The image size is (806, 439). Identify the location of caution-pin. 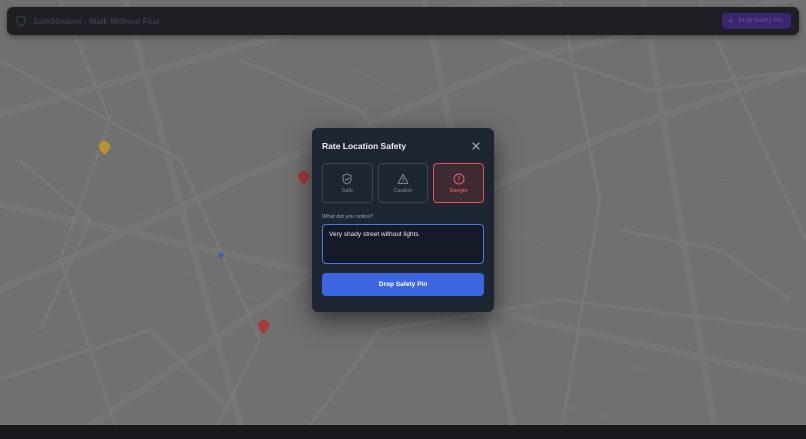
(104, 150).